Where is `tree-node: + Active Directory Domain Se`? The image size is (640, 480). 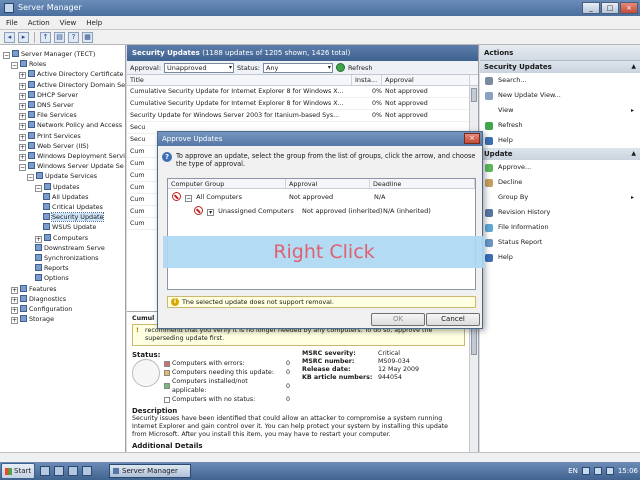 tree-node: + Active Directory Domain Se is located at coordinates (72, 85).